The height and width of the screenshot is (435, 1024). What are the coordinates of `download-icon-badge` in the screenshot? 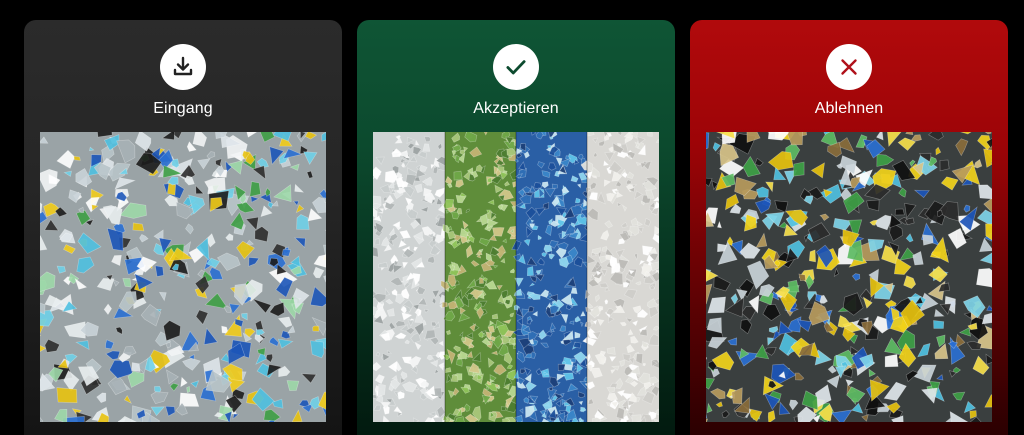 It's located at (183, 67).